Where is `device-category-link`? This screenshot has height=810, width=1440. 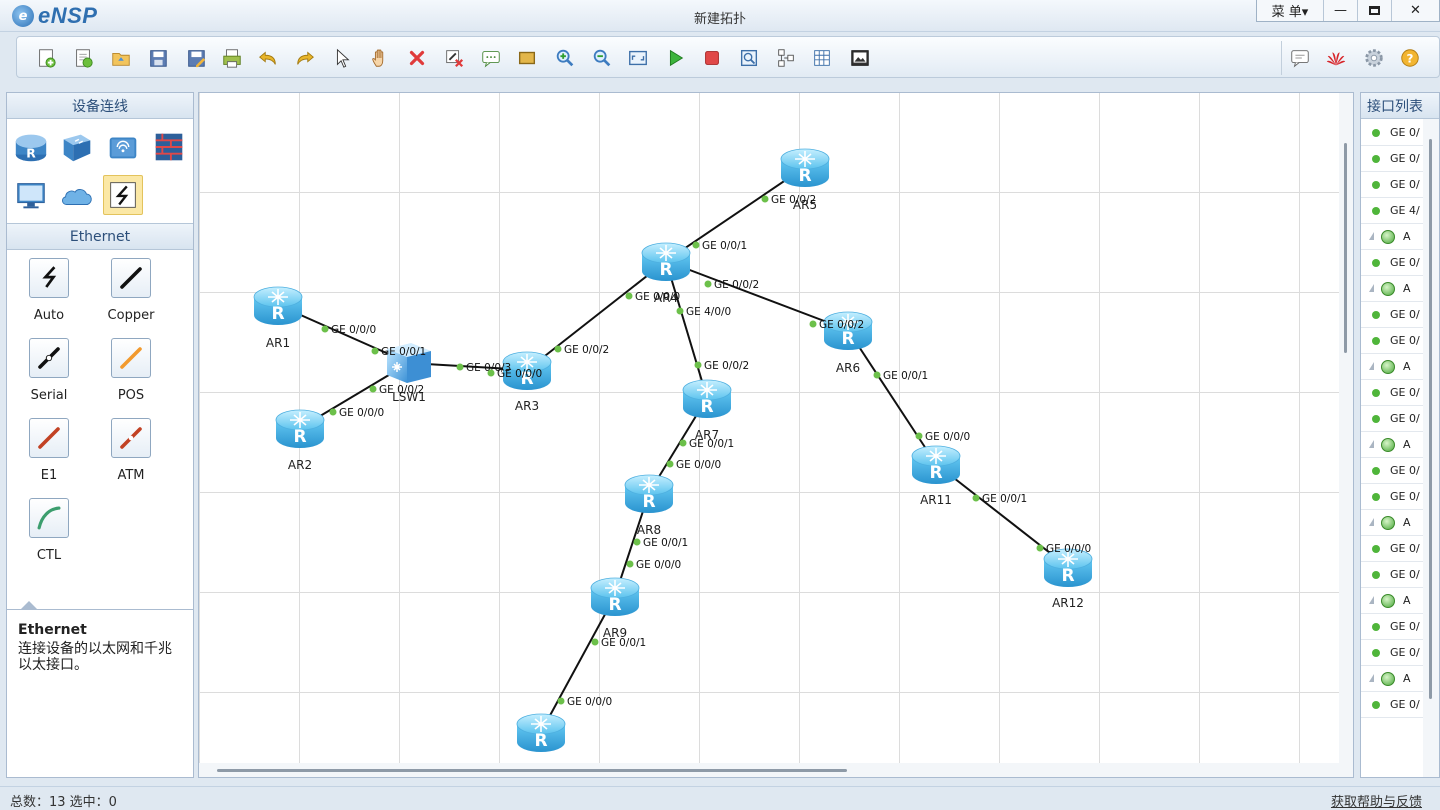
device-category-link is located at coordinates (123, 195).